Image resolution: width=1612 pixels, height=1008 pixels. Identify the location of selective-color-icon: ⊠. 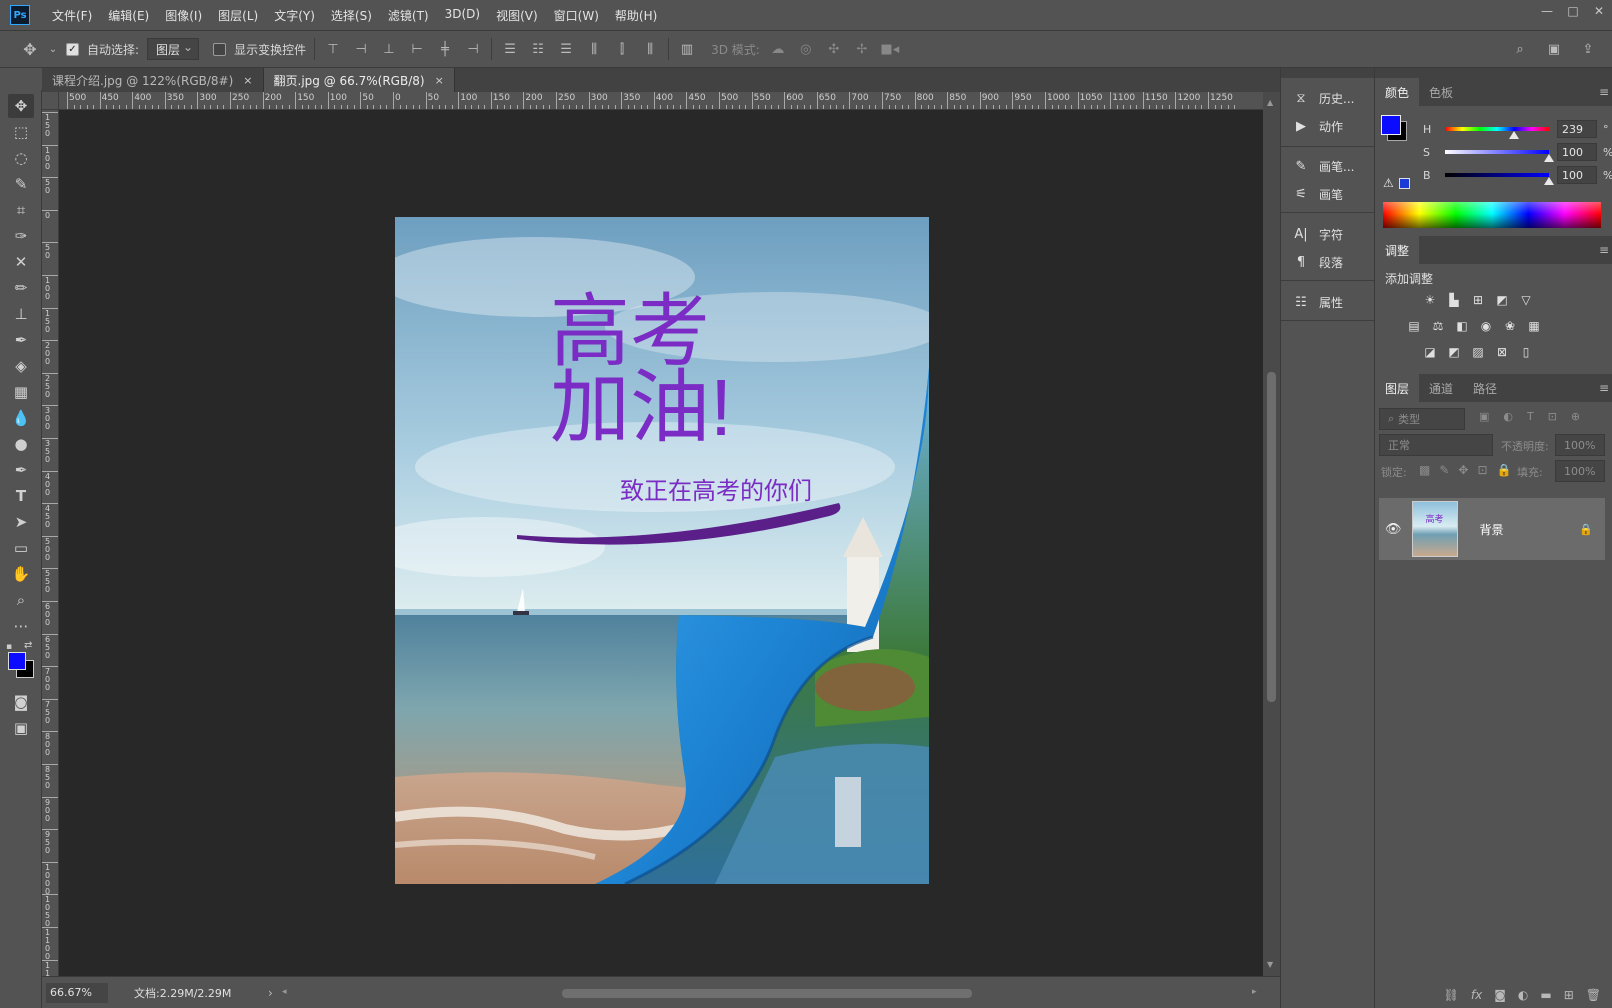
(1502, 352).